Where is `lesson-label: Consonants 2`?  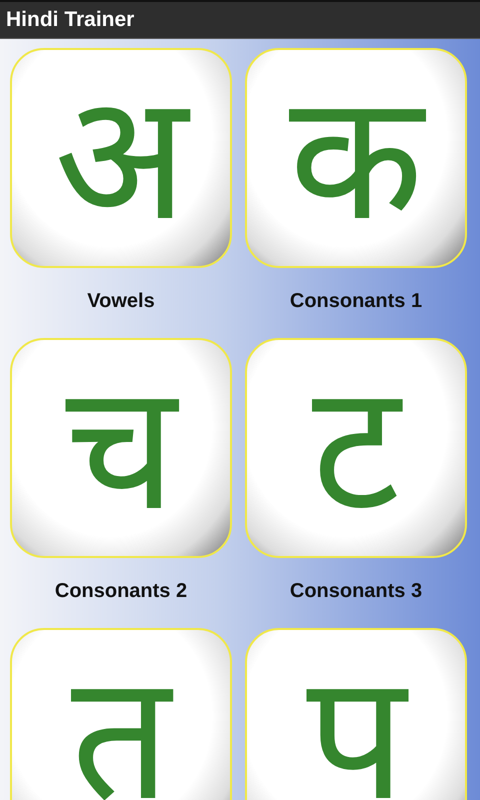
lesson-label: Consonants 2 is located at coordinates (121, 591).